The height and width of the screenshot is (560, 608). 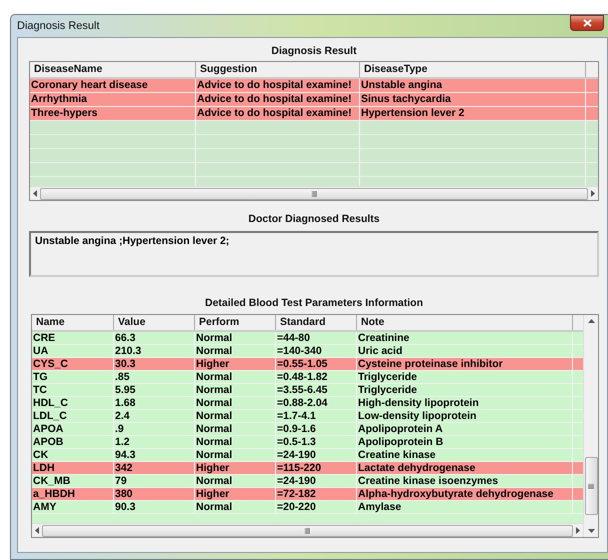 What do you see at coordinates (73, 351) in the screenshot?
I see `table-cell: UA` at bounding box center [73, 351].